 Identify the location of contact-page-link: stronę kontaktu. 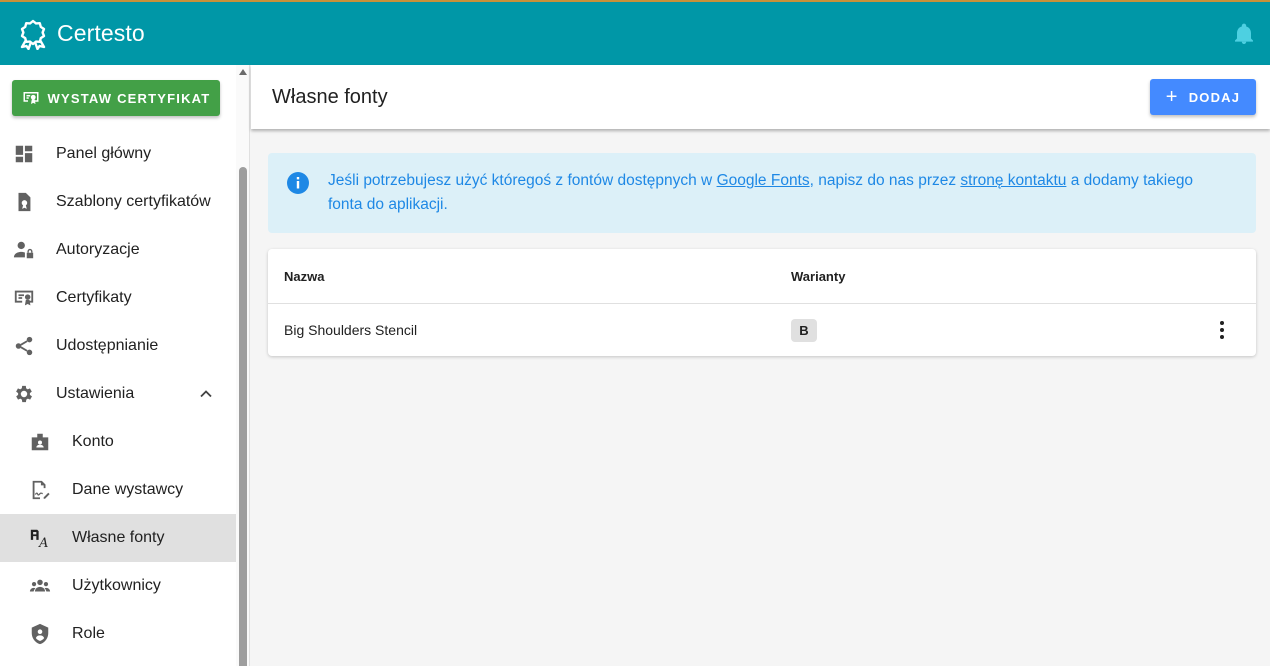
(1013, 180).